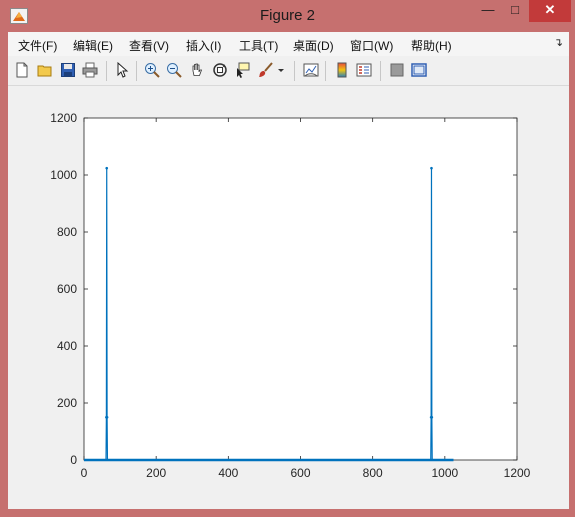  What do you see at coordinates (300, 473) in the screenshot?
I see `x-tick-label: 600` at bounding box center [300, 473].